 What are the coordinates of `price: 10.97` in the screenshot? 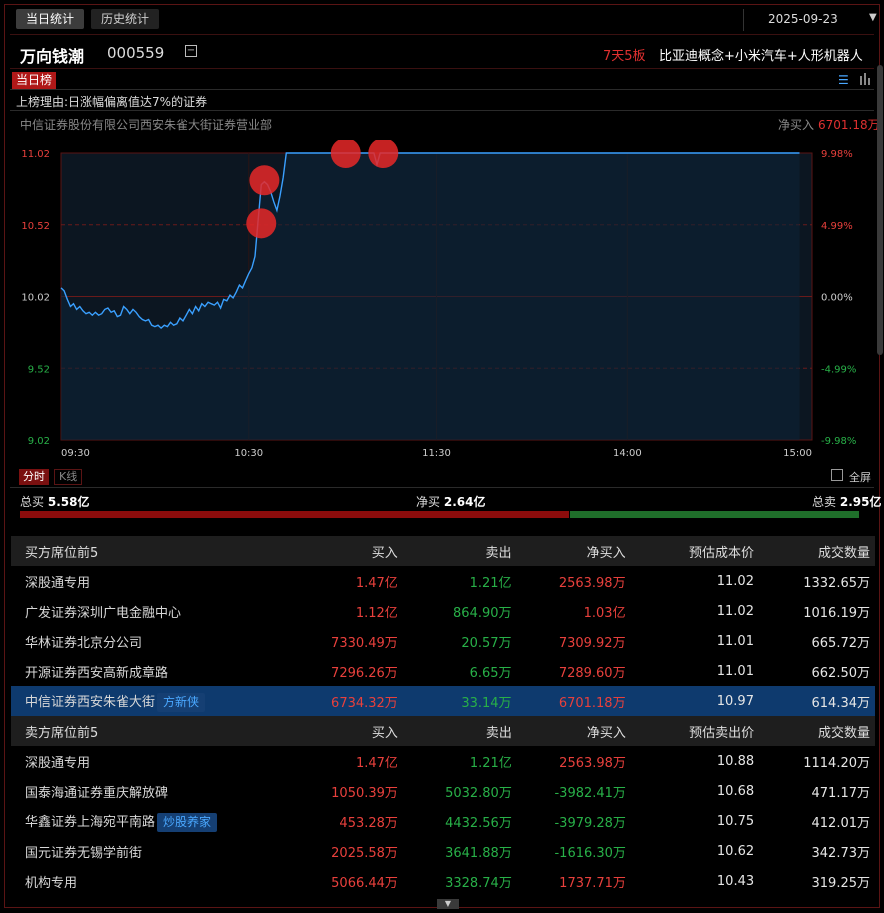 It's located at (689, 701).